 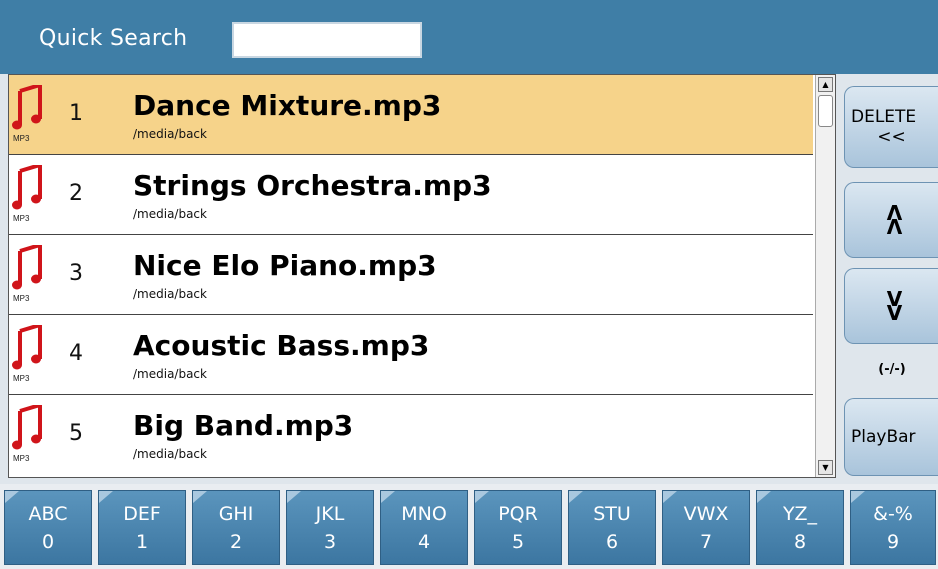 What do you see at coordinates (76, 353) in the screenshot?
I see `row-number: 4` at bounding box center [76, 353].